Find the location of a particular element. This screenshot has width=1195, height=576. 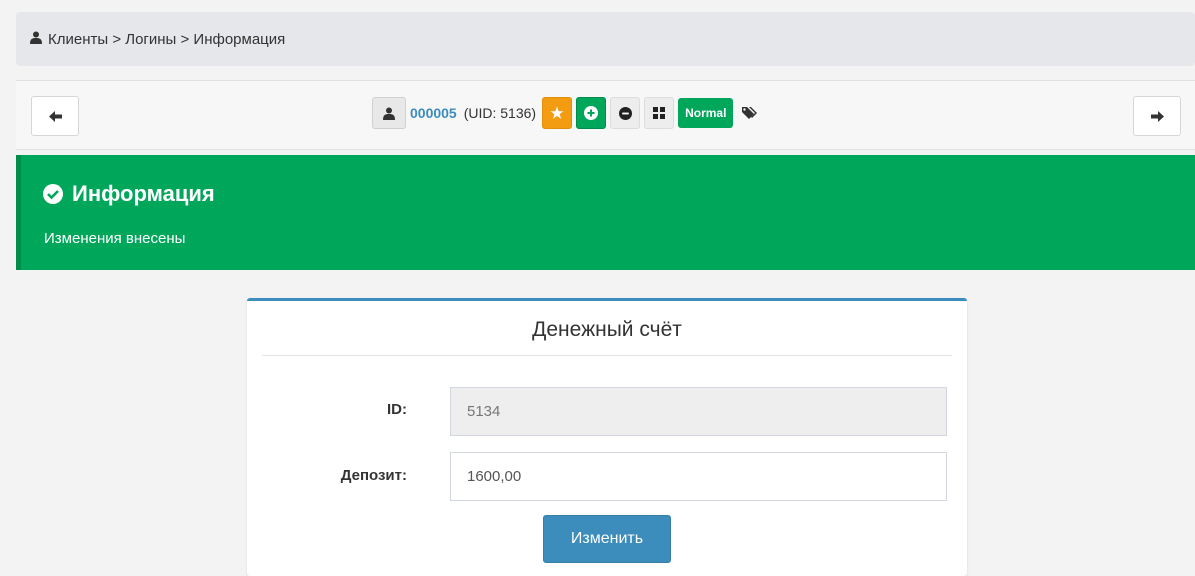

favorite-button is located at coordinates (557, 113).